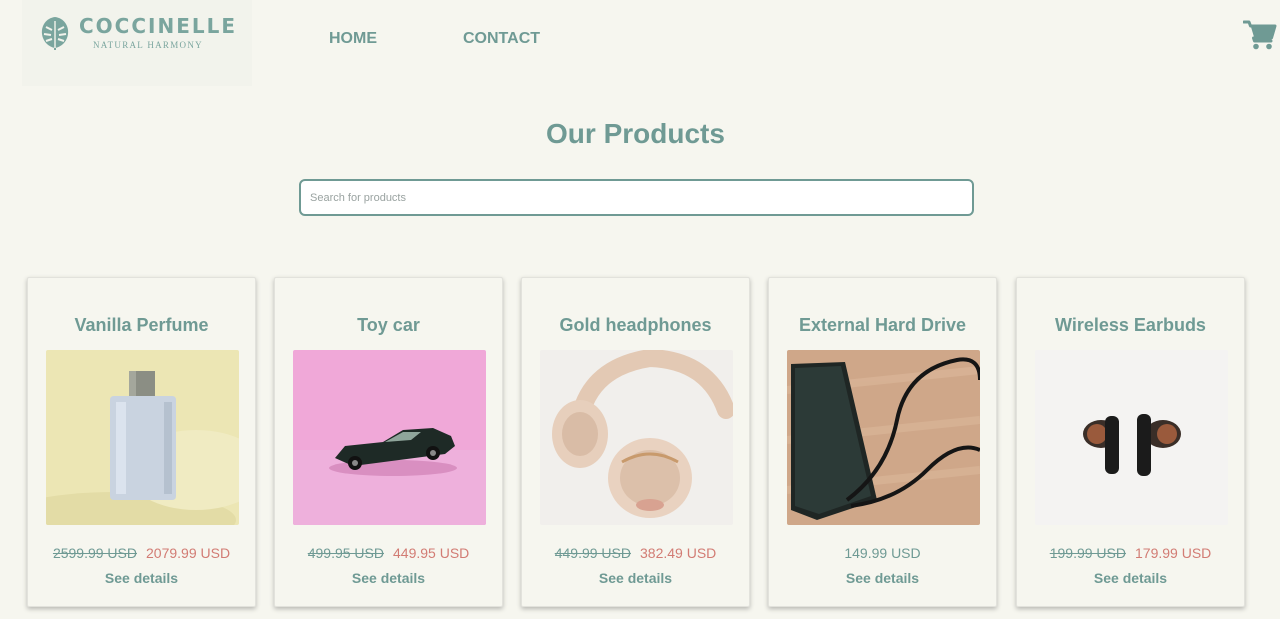 Image resolution: width=1280 pixels, height=619 pixels. Describe the element at coordinates (636, 197) in the screenshot. I see `search-input` at that location.